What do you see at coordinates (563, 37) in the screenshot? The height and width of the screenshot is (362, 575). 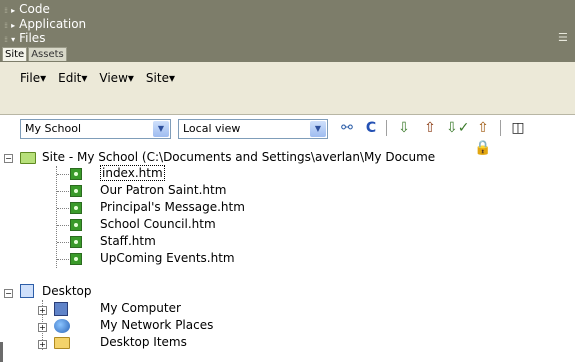 I see `options-menu-icon: ☰` at bounding box center [563, 37].